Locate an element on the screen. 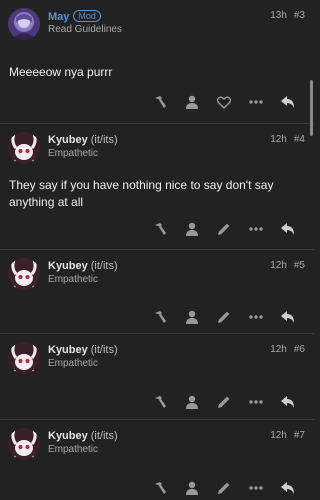 This screenshot has height=500, width=320. mod-badge: Mod is located at coordinates (87, 16).